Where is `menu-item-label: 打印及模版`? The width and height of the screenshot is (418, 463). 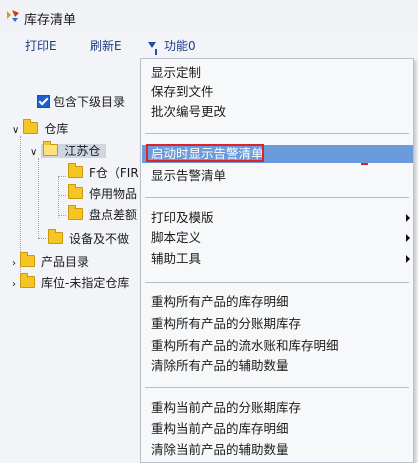
menu-item-label: 打印及模版 is located at coordinates (182, 217).